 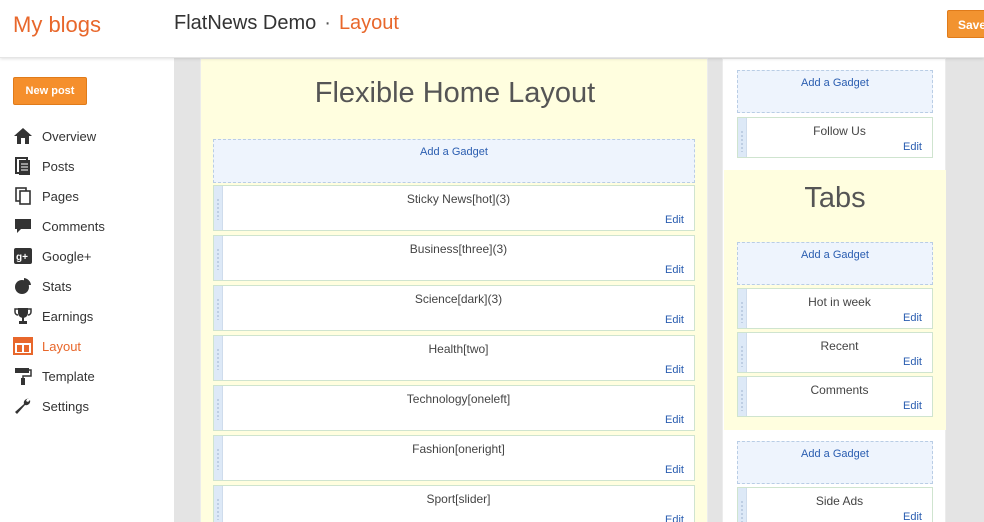 I want to click on gadget-follow-us: Follow Us Edit, so click(x=835, y=137).